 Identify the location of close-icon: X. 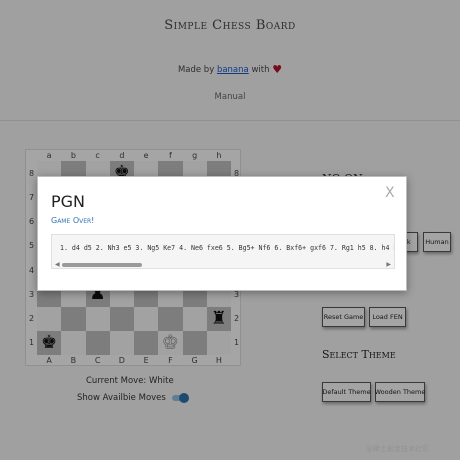
(390, 193).